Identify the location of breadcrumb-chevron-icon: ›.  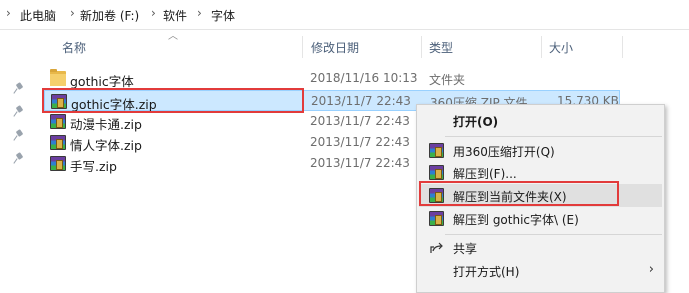
(8, 13).